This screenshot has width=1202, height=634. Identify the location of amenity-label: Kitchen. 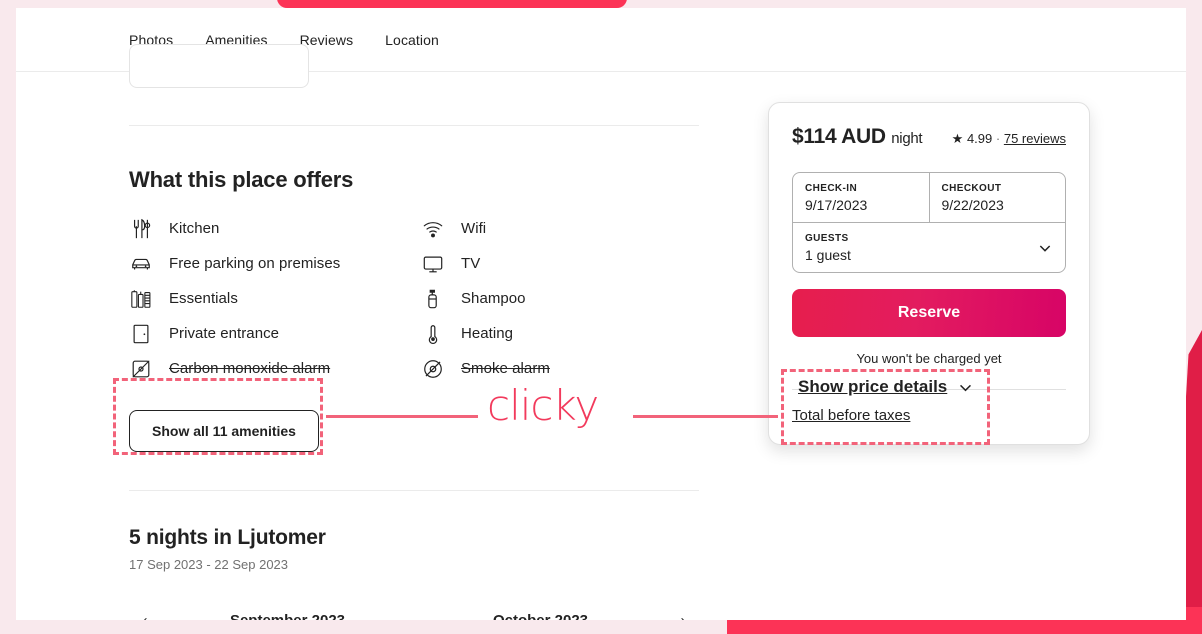
(194, 228).